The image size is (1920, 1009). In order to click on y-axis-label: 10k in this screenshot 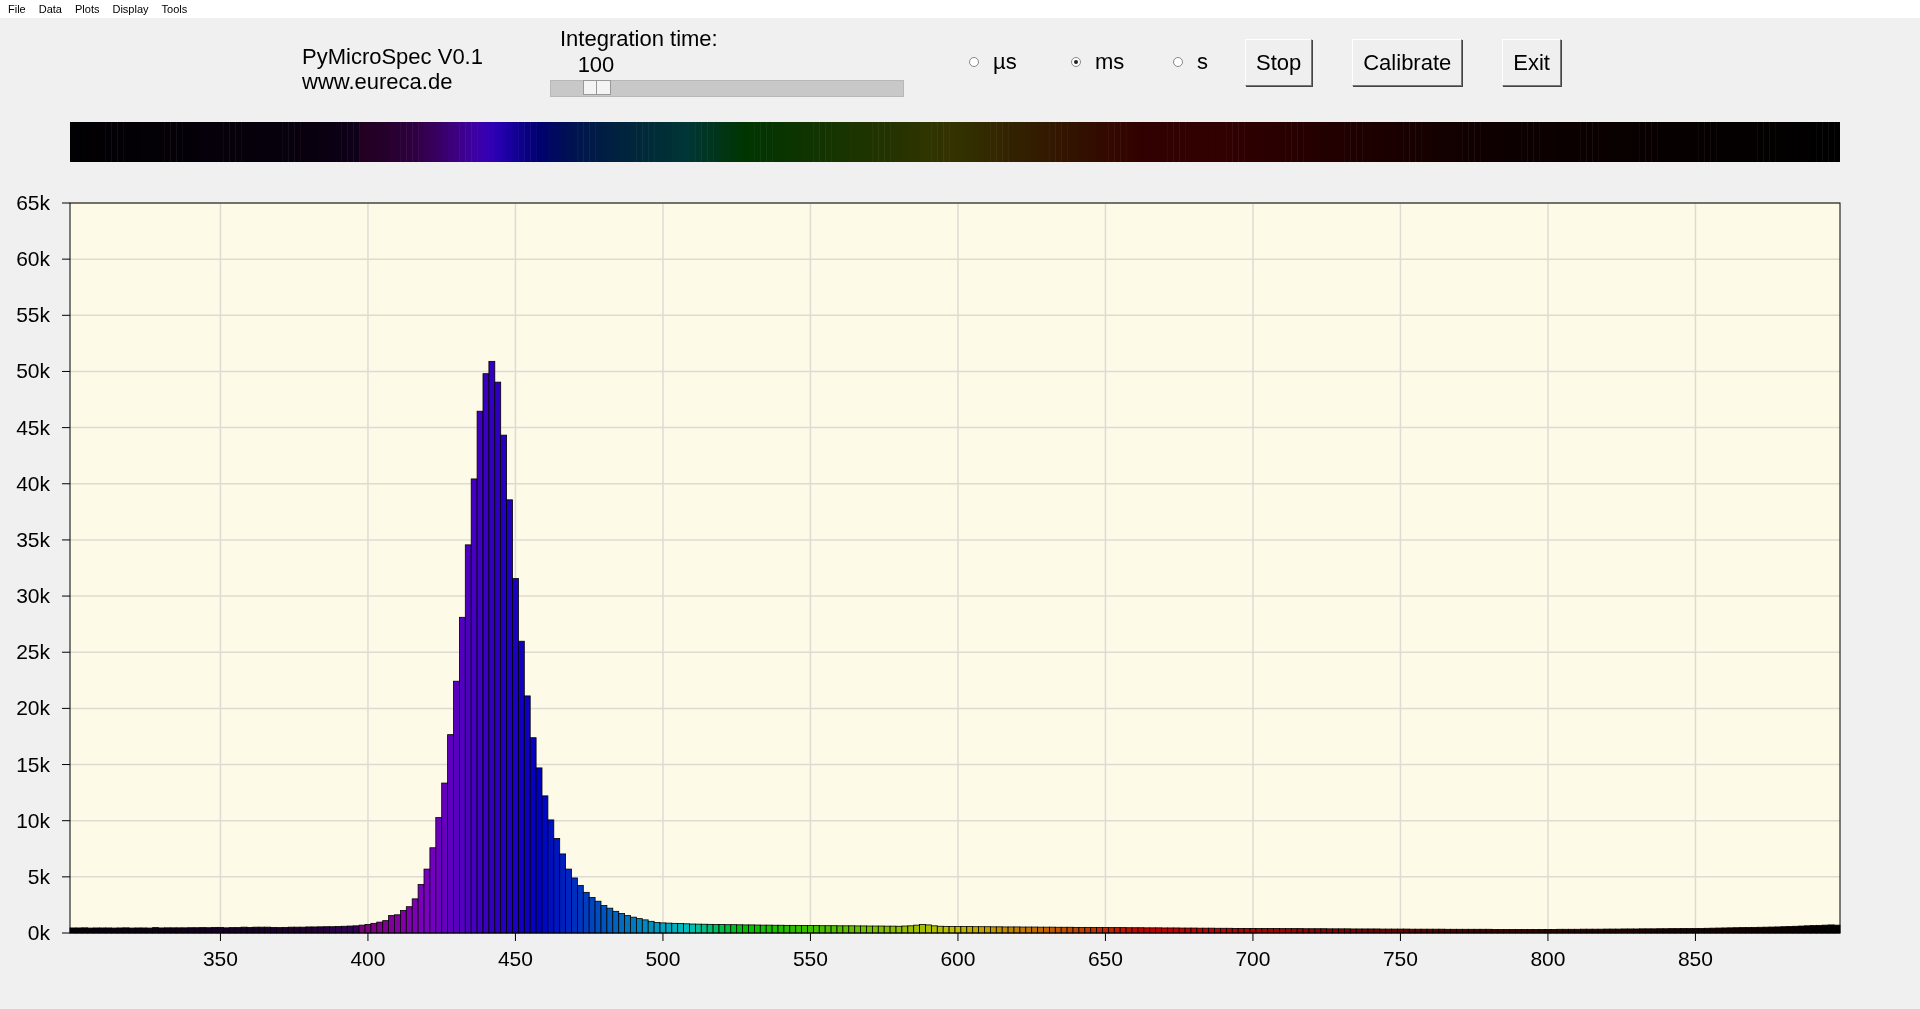, I will do `click(33, 820)`.